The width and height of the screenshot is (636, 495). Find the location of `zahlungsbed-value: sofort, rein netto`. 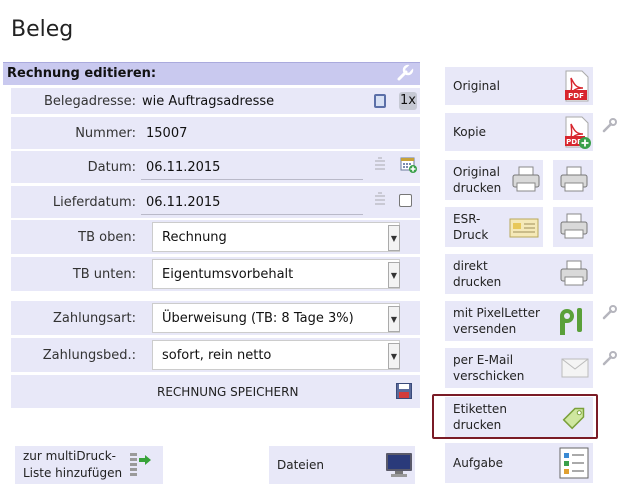

zahlungsbed-value: sofort, rein netto is located at coordinates (217, 355).